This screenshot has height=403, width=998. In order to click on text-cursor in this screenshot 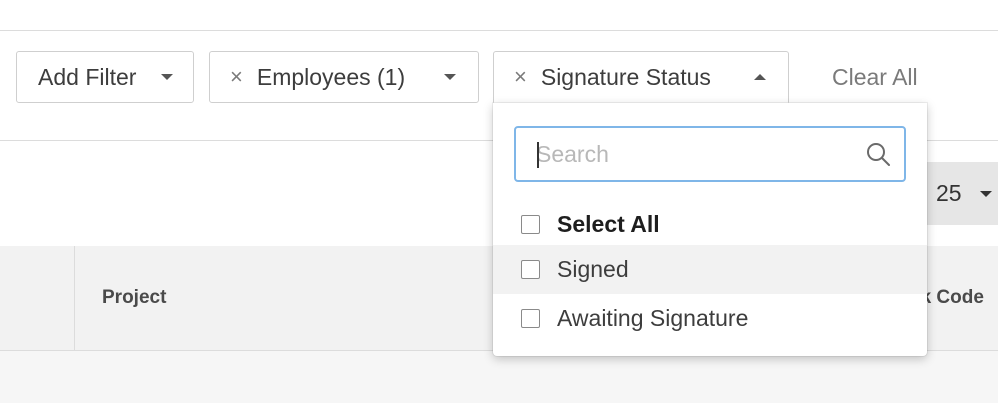, I will do `click(538, 155)`.